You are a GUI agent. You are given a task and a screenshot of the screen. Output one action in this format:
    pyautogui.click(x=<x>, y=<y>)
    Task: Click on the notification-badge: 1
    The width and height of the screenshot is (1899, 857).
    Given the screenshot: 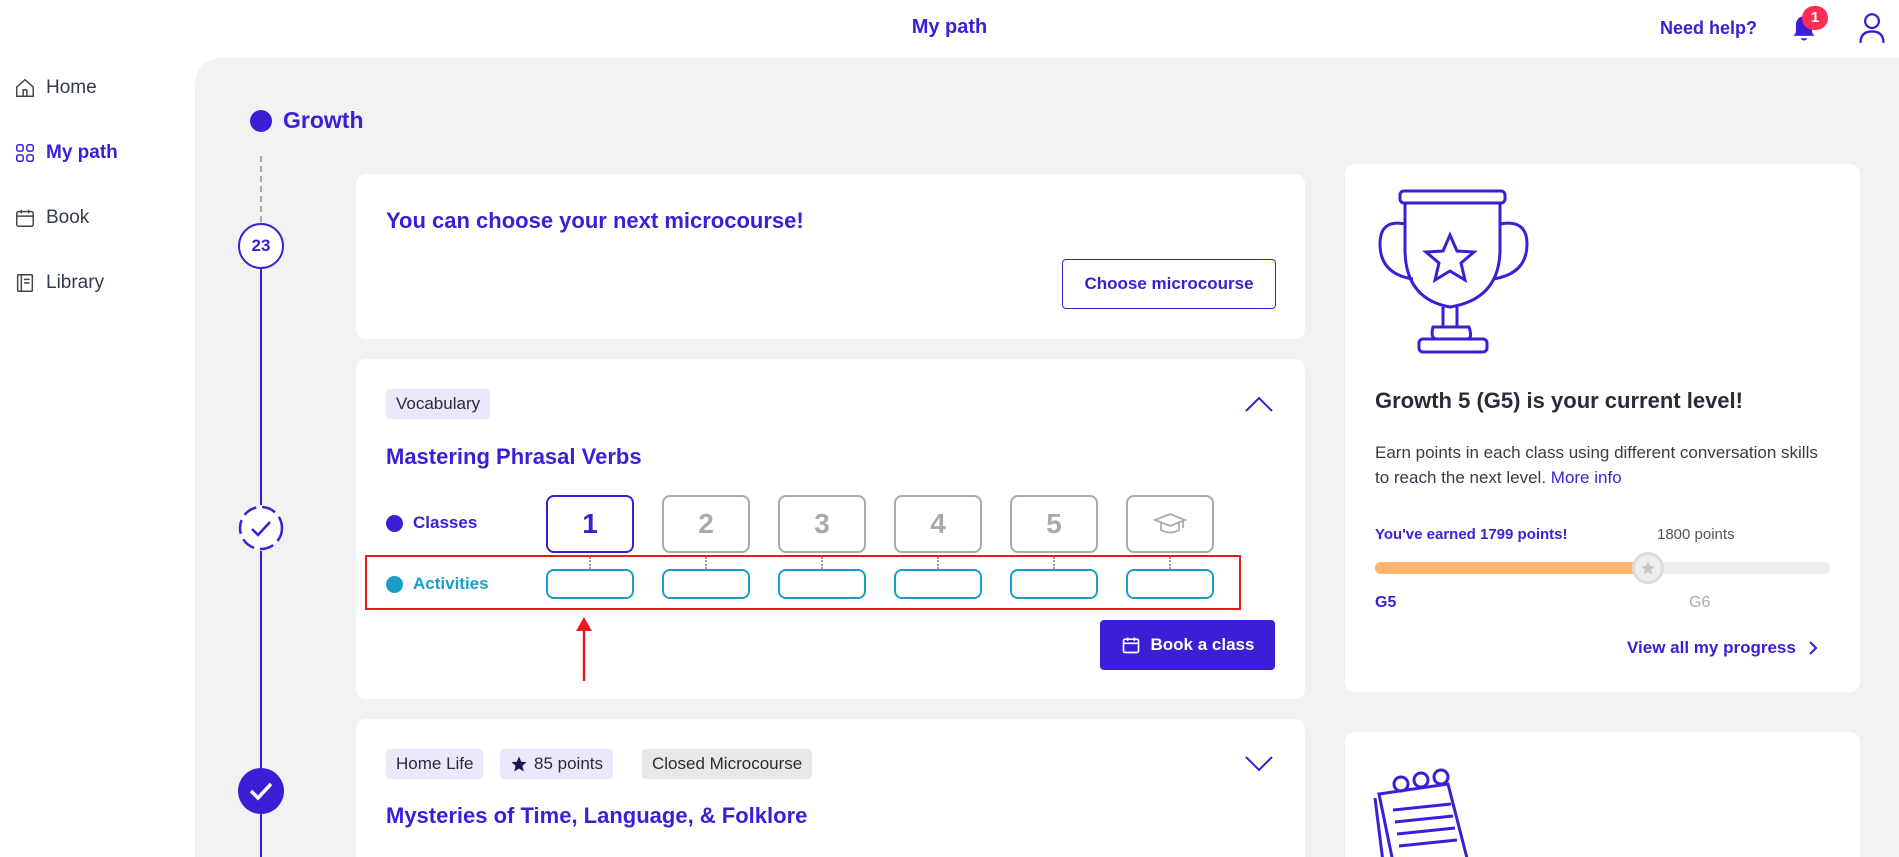 What is the action you would take?
    pyautogui.click(x=1815, y=18)
    